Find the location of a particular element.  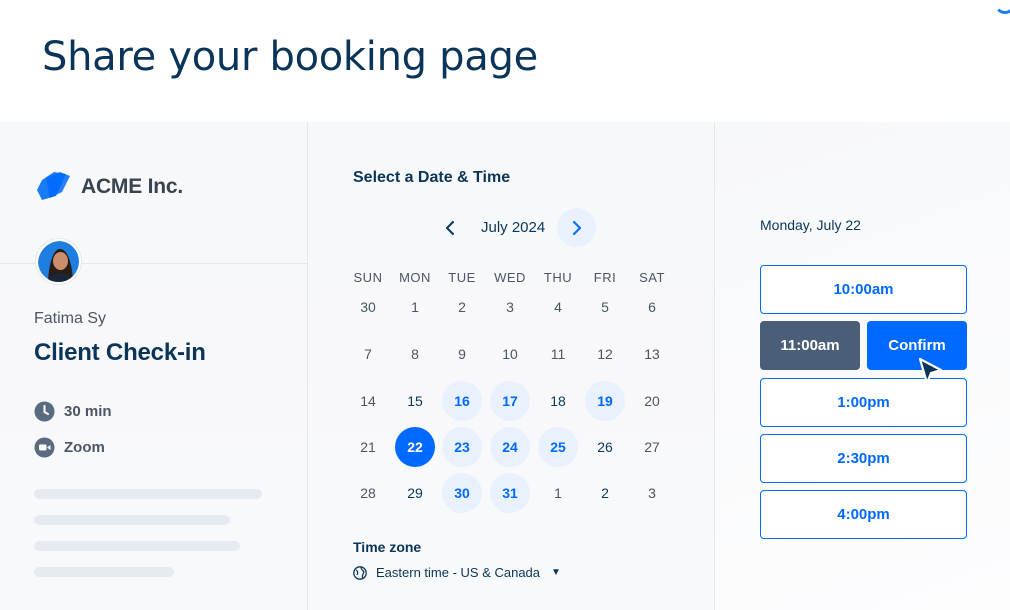

weekday-label: THU is located at coordinates (558, 277).